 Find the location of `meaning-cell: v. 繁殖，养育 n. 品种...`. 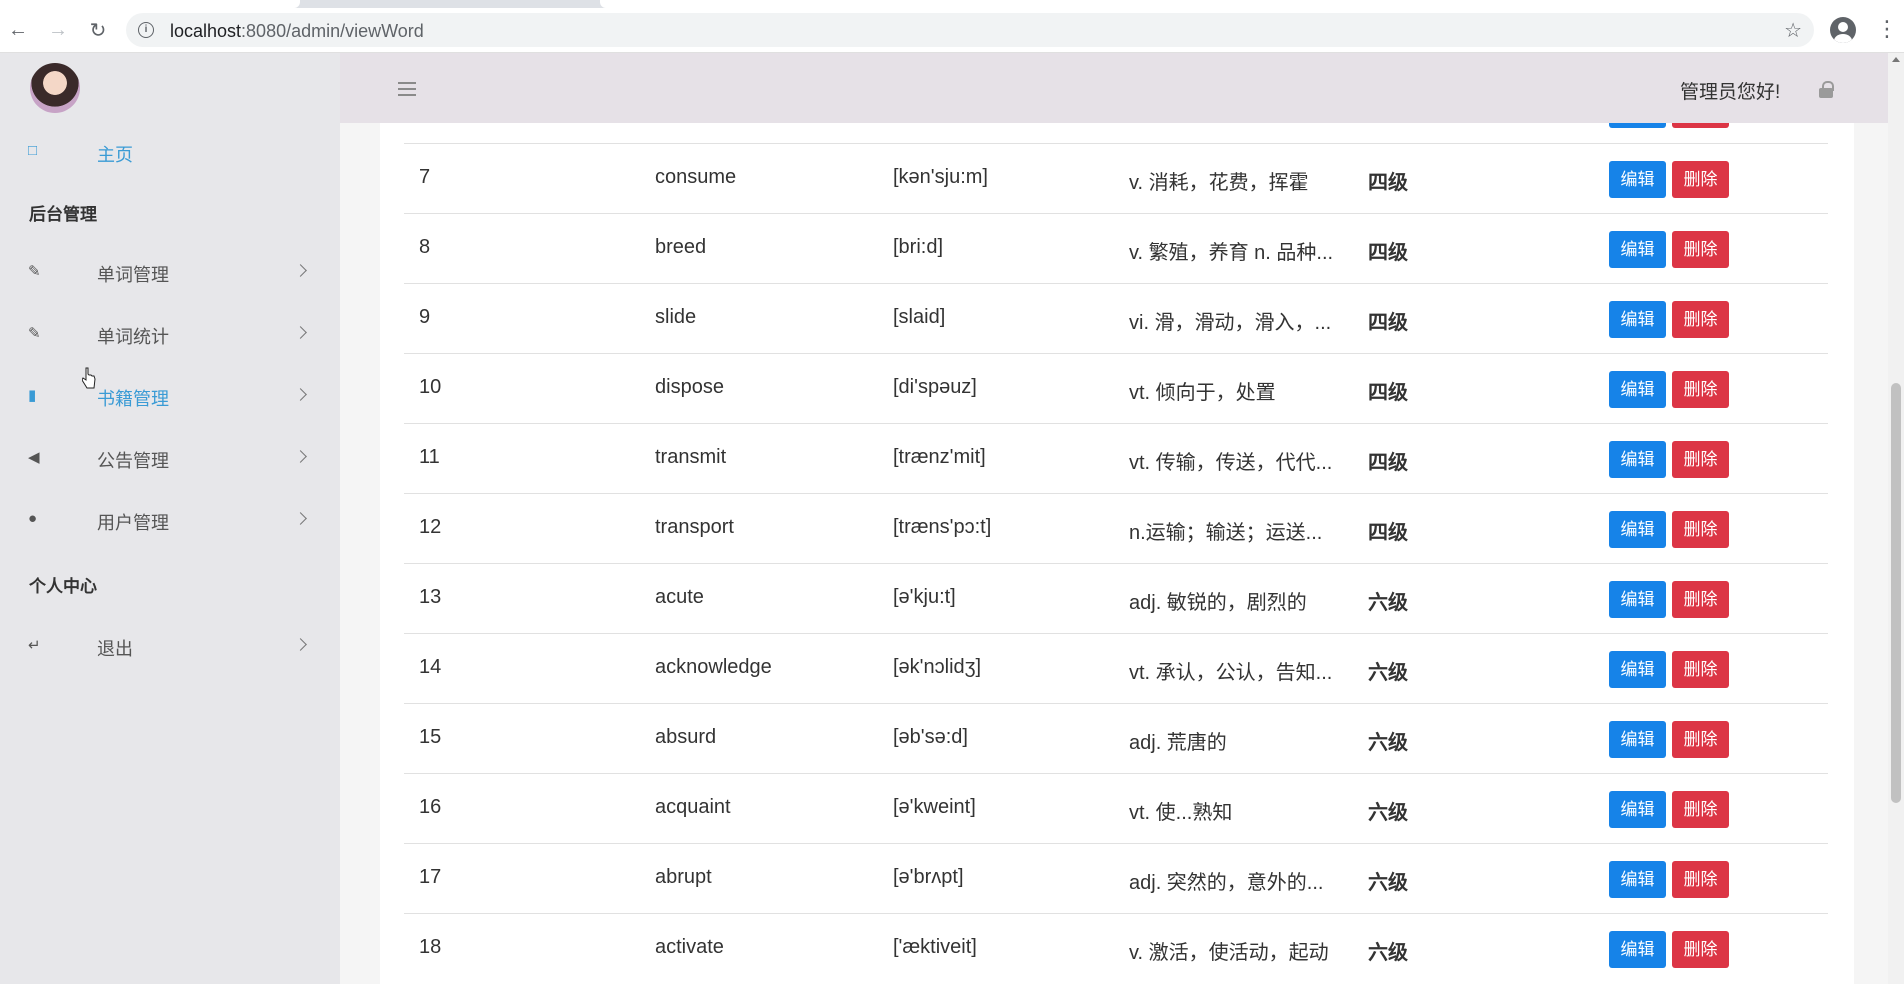

meaning-cell: v. 繁殖，养育 n. 品种... is located at coordinates (1231, 253).